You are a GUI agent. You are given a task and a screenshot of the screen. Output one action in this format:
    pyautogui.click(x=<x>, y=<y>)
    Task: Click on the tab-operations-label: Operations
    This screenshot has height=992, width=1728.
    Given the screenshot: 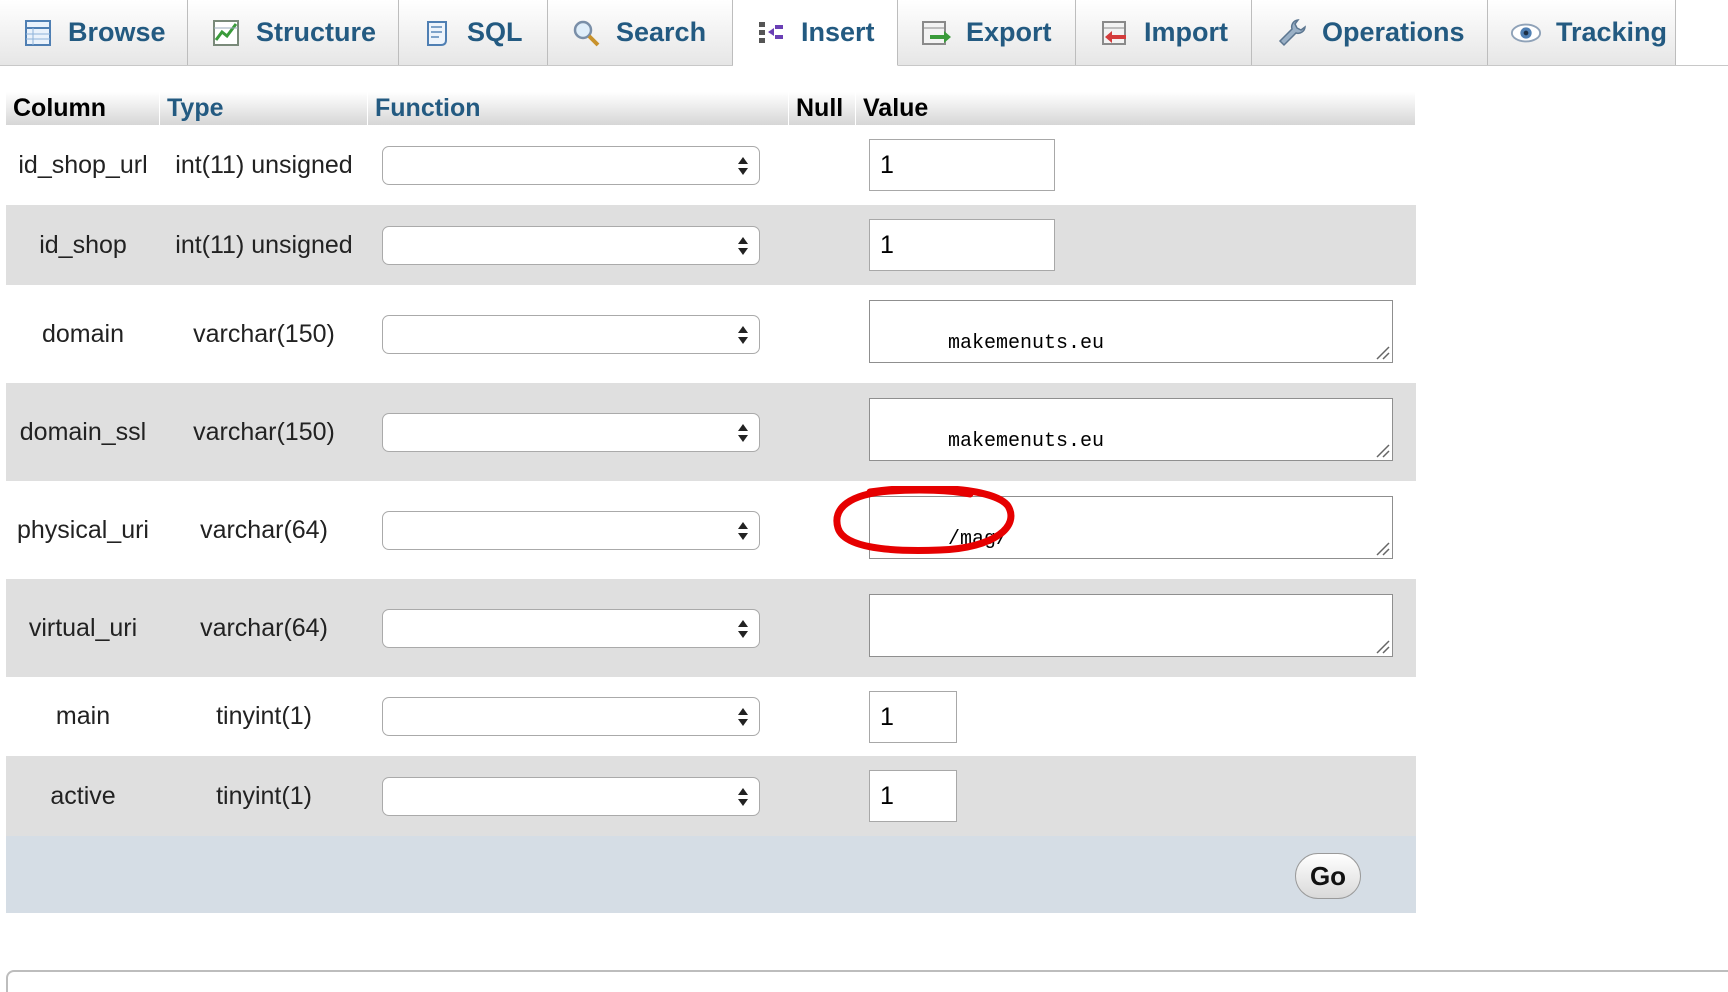 What is the action you would take?
    pyautogui.click(x=1393, y=32)
    